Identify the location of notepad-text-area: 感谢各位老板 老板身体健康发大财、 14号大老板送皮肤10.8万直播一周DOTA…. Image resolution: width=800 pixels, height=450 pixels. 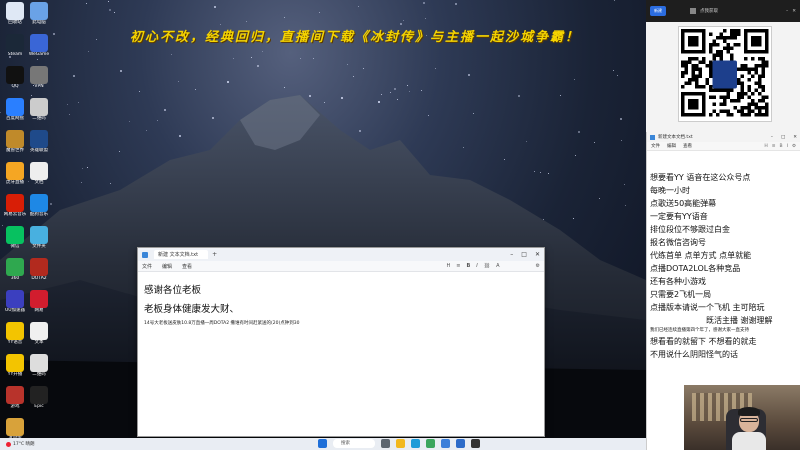
(341, 304).